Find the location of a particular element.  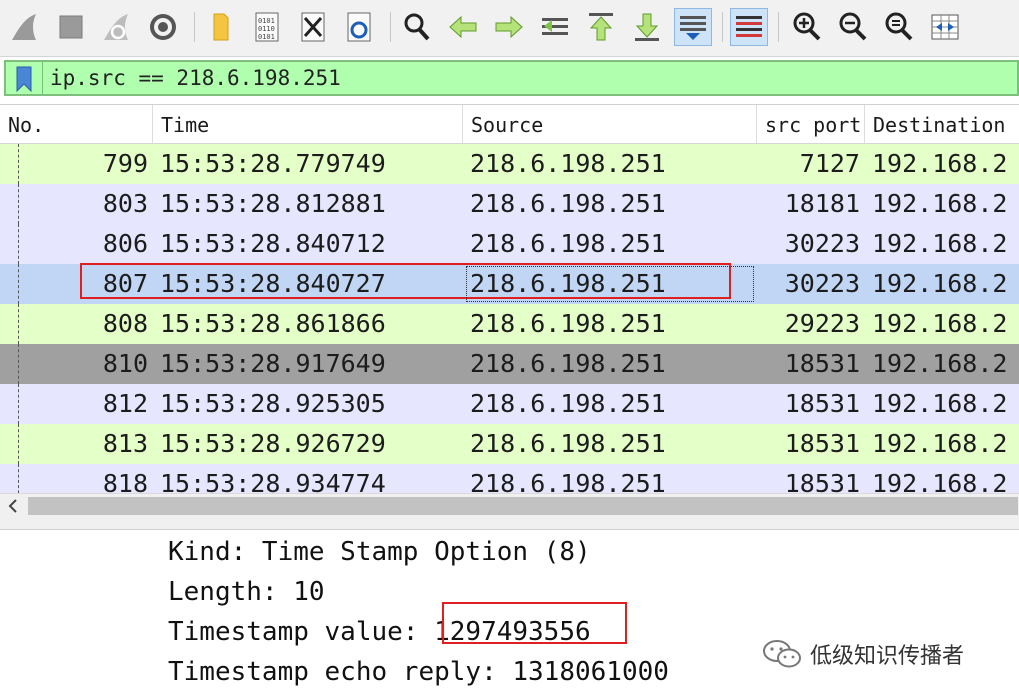

display-filter-input is located at coordinates (500, 78).